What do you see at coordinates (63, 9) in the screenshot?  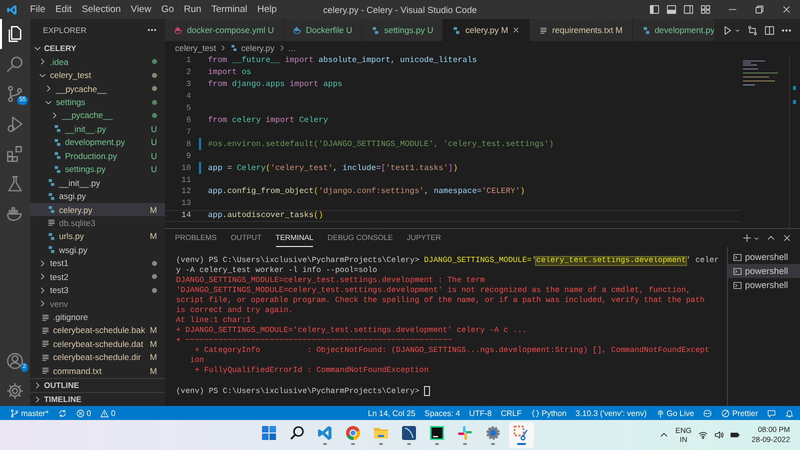 I see `menu-item: Edit` at bounding box center [63, 9].